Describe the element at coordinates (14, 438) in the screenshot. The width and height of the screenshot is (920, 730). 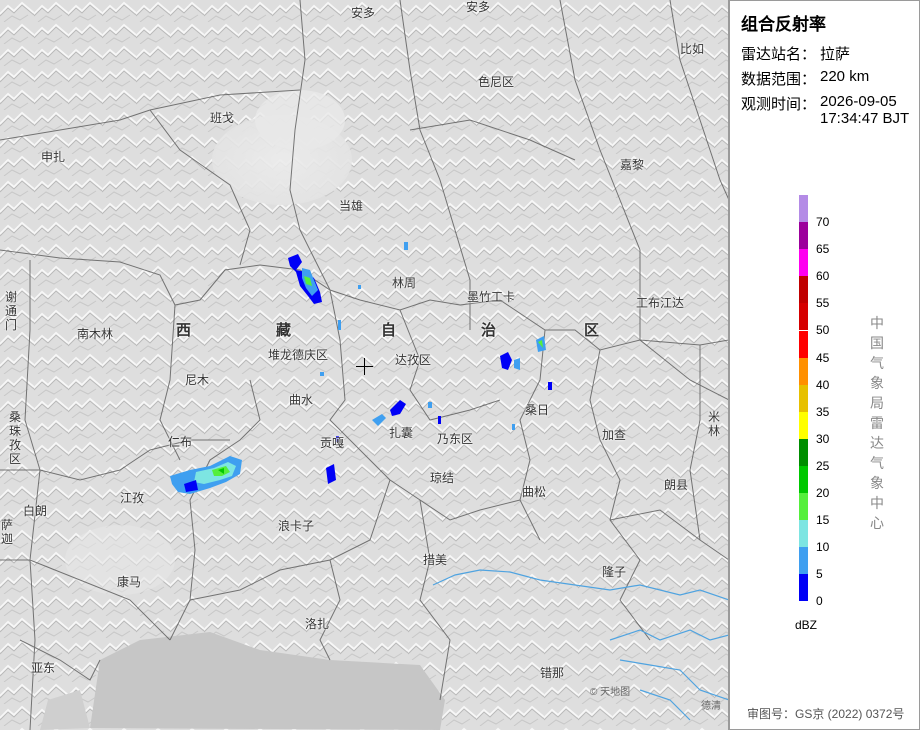
I see `map-label-vertical: 桑珠孜区` at that location.